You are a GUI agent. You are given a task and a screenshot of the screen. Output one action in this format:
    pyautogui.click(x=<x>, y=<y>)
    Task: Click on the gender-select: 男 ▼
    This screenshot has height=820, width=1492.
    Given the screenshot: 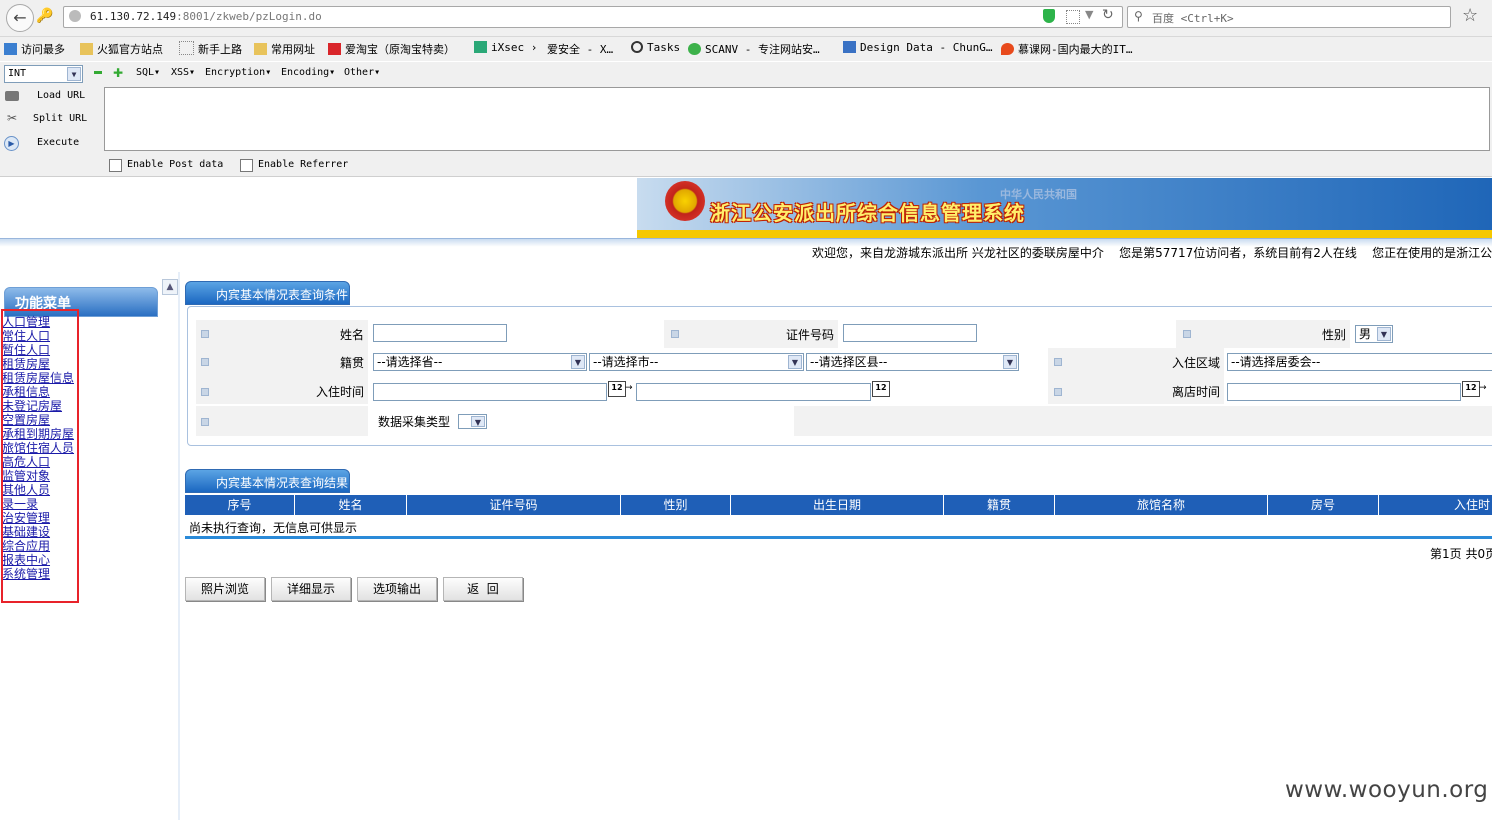 What is the action you would take?
    pyautogui.click(x=1374, y=334)
    